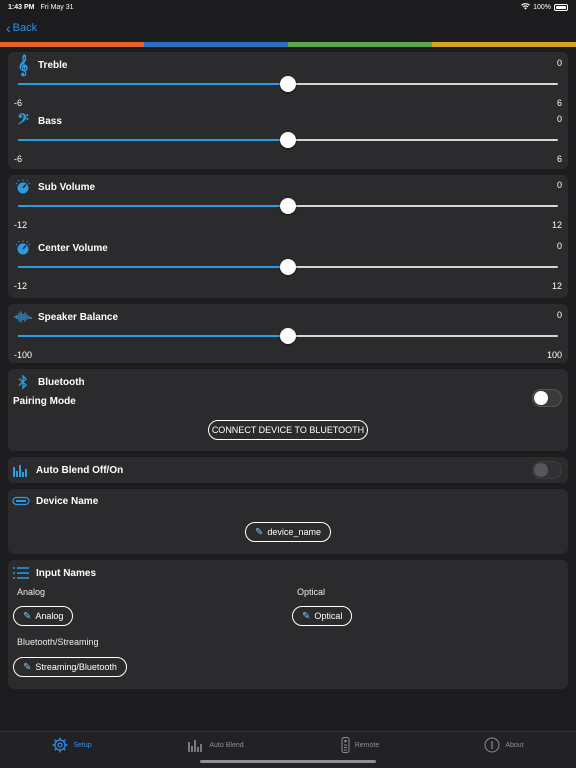  Describe the element at coordinates (57, 7) in the screenshot. I see `status-date: Fri May 31` at that location.